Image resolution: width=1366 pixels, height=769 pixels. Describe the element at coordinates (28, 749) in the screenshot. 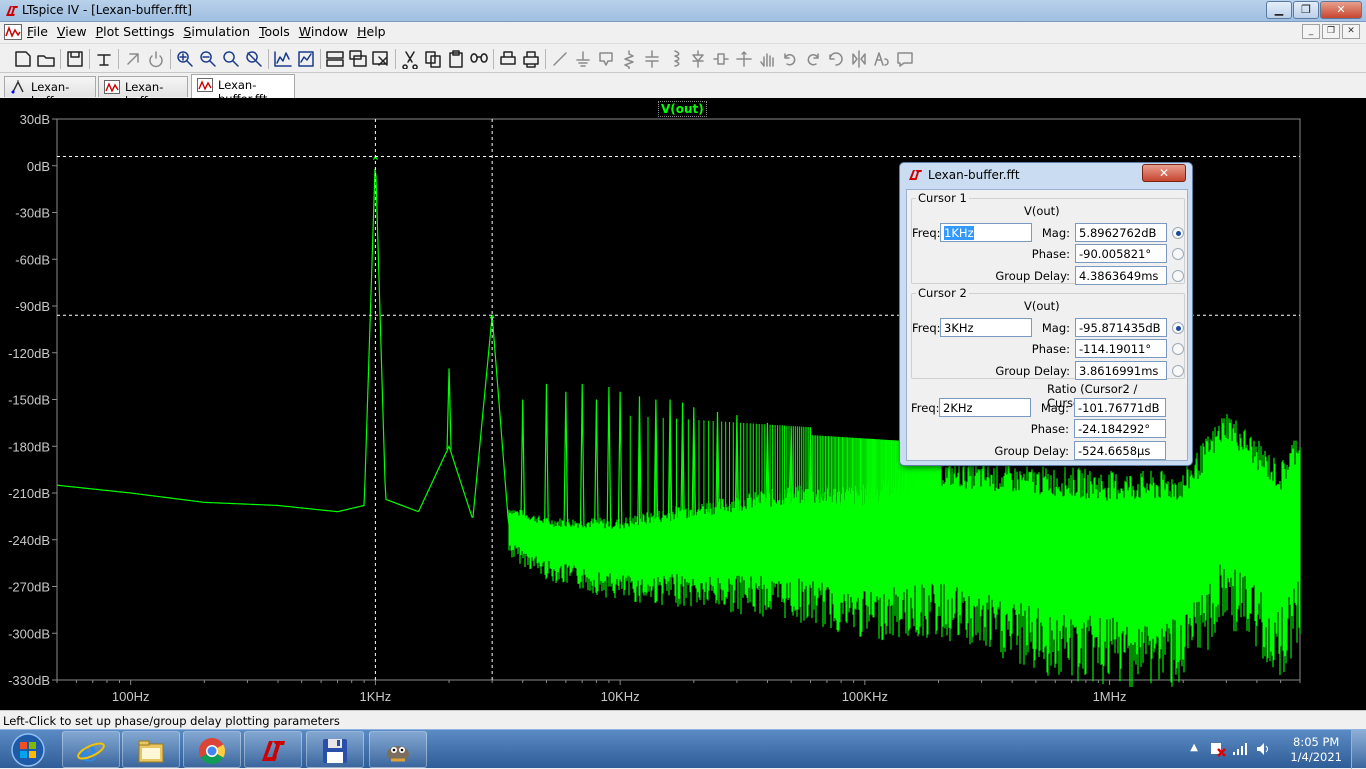

I see `start-button` at that location.